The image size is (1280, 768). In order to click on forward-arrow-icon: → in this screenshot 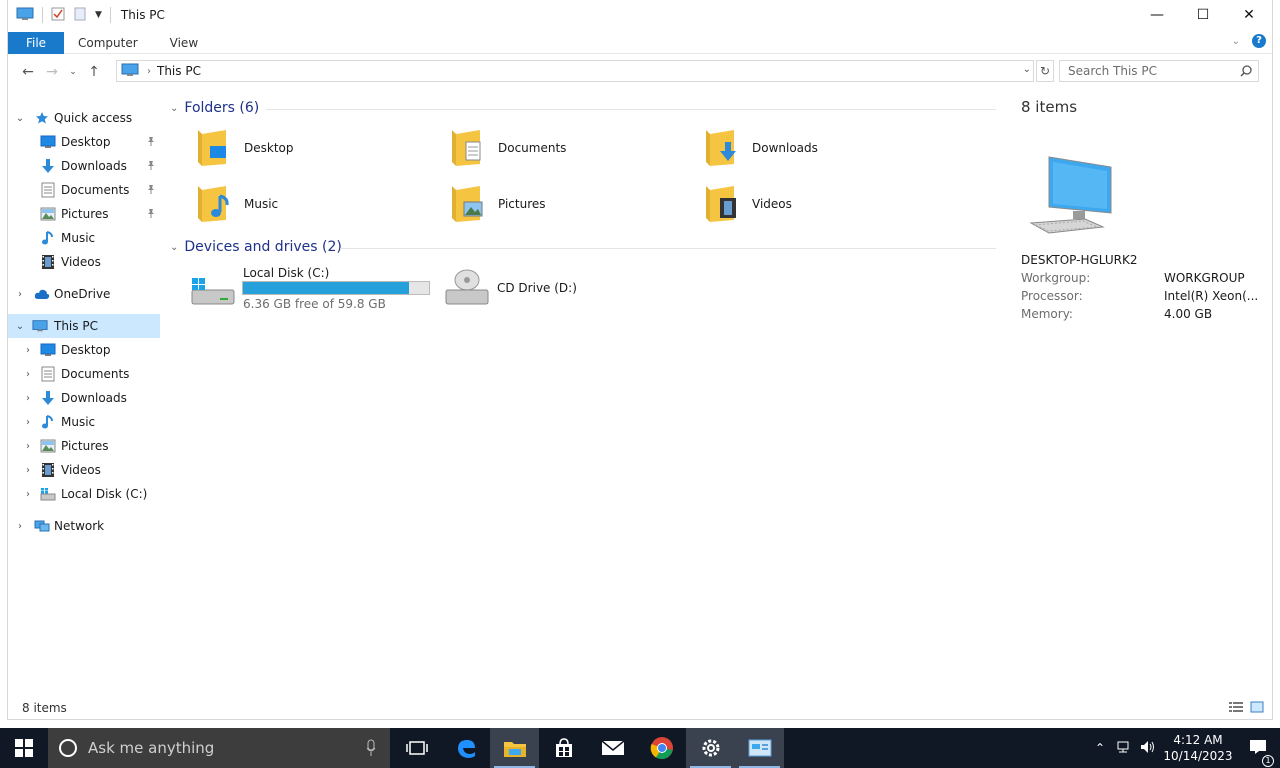, I will do `click(52, 72)`.